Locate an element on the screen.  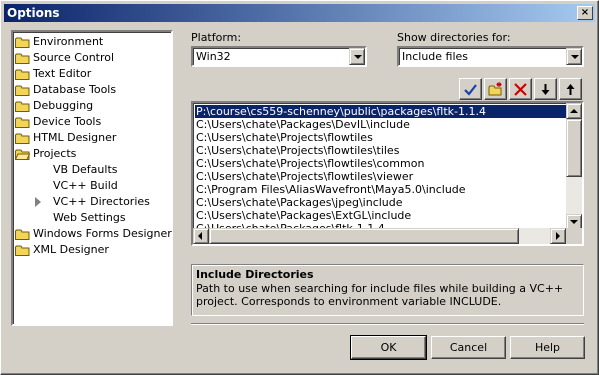
tree-item-label: VC++ Build is located at coordinates (85, 185).